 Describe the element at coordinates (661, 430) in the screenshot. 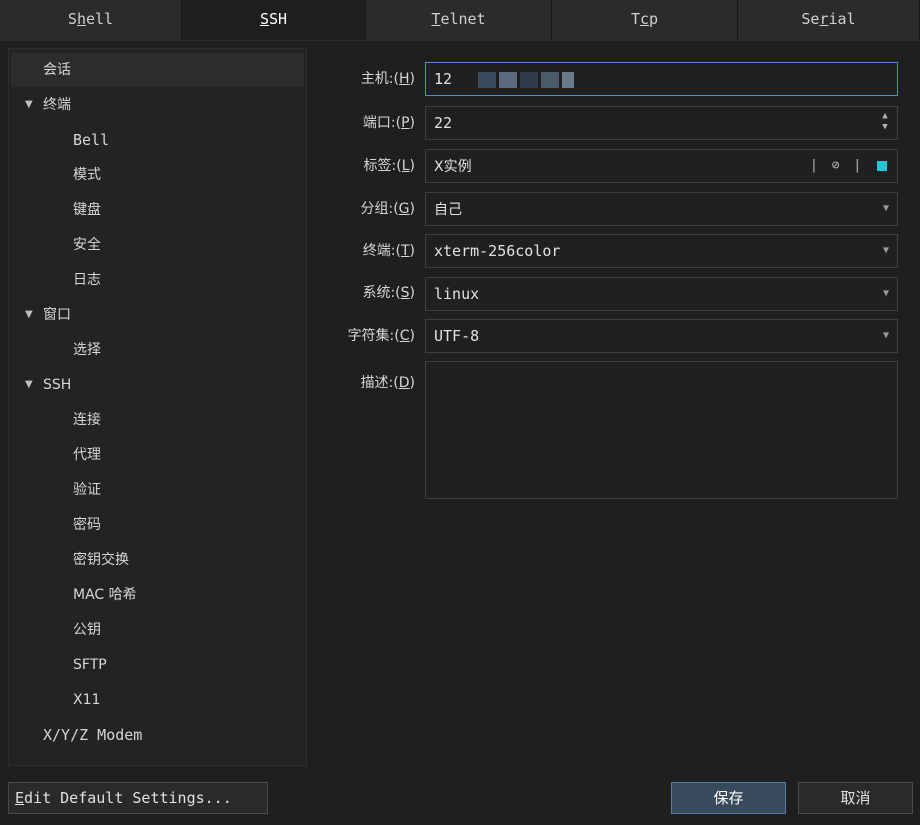

I see `description-textarea` at that location.